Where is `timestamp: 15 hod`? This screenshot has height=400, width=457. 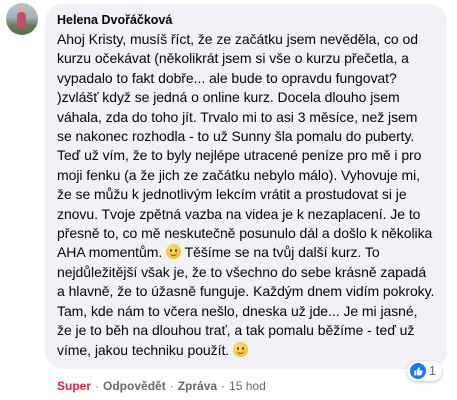 timestamp: 15 hod is located at coordinates (247, 386).